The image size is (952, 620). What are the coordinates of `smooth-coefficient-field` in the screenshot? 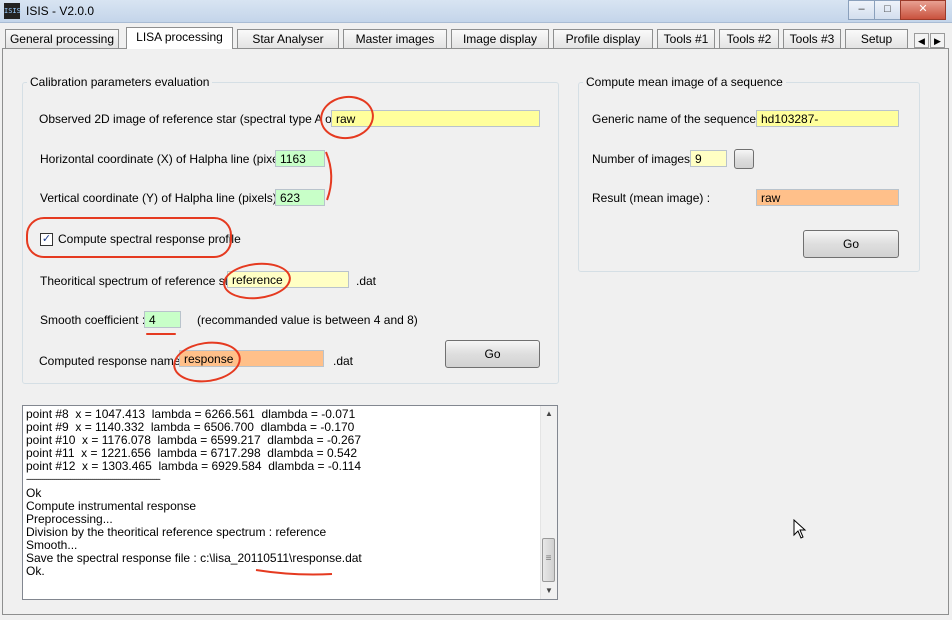 It's located at (162, 319).